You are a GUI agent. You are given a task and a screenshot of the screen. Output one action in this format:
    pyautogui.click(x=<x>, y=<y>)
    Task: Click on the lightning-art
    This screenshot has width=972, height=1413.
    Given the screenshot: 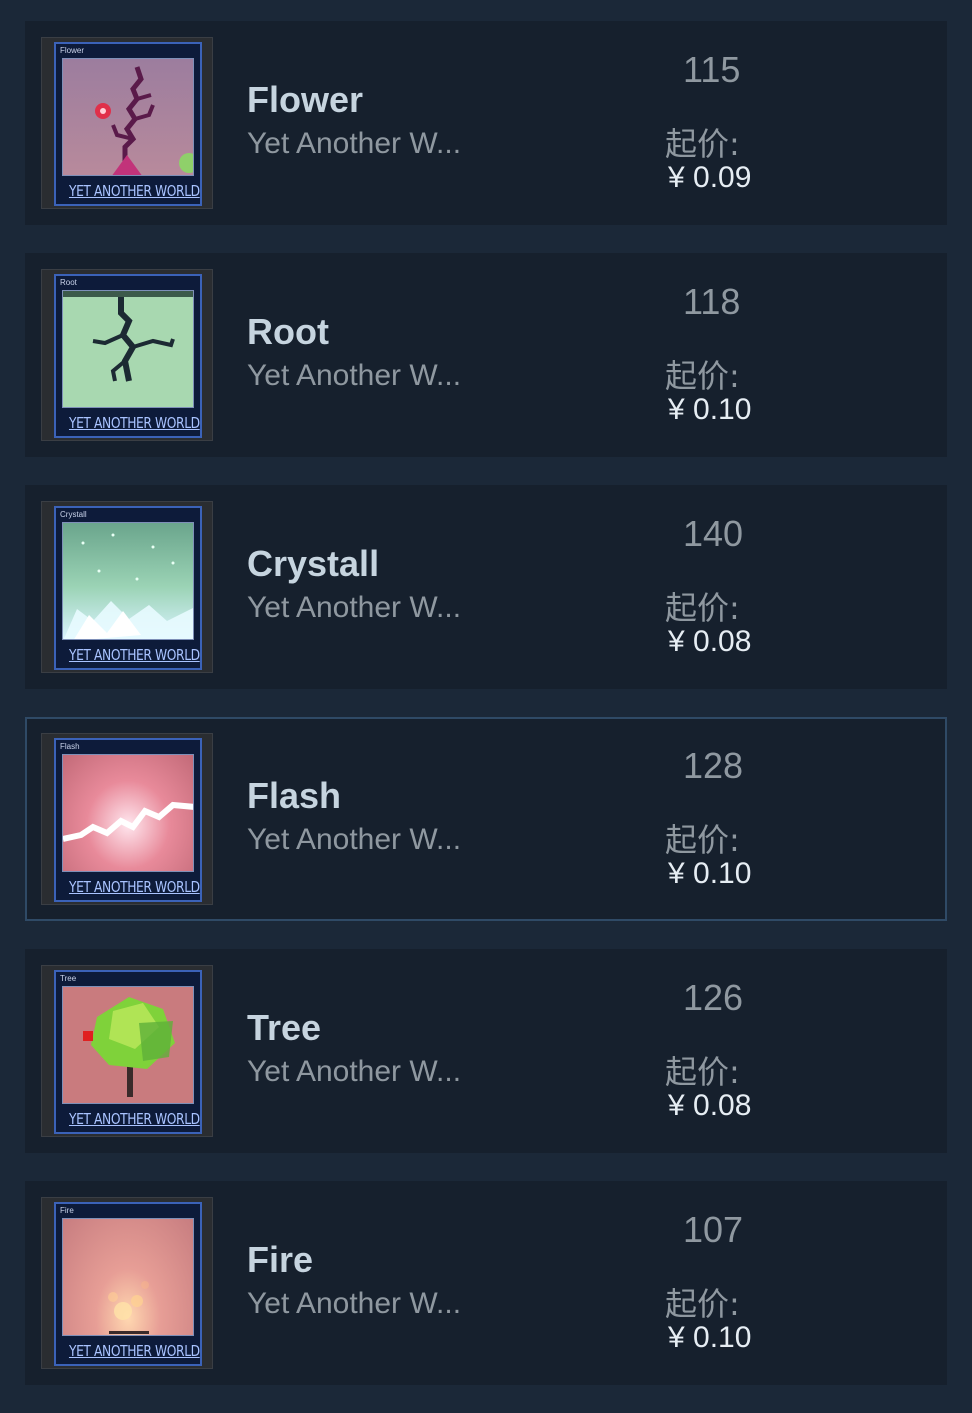 What is the action you would take?
    pyautogui.click(x=128, y=813)
    